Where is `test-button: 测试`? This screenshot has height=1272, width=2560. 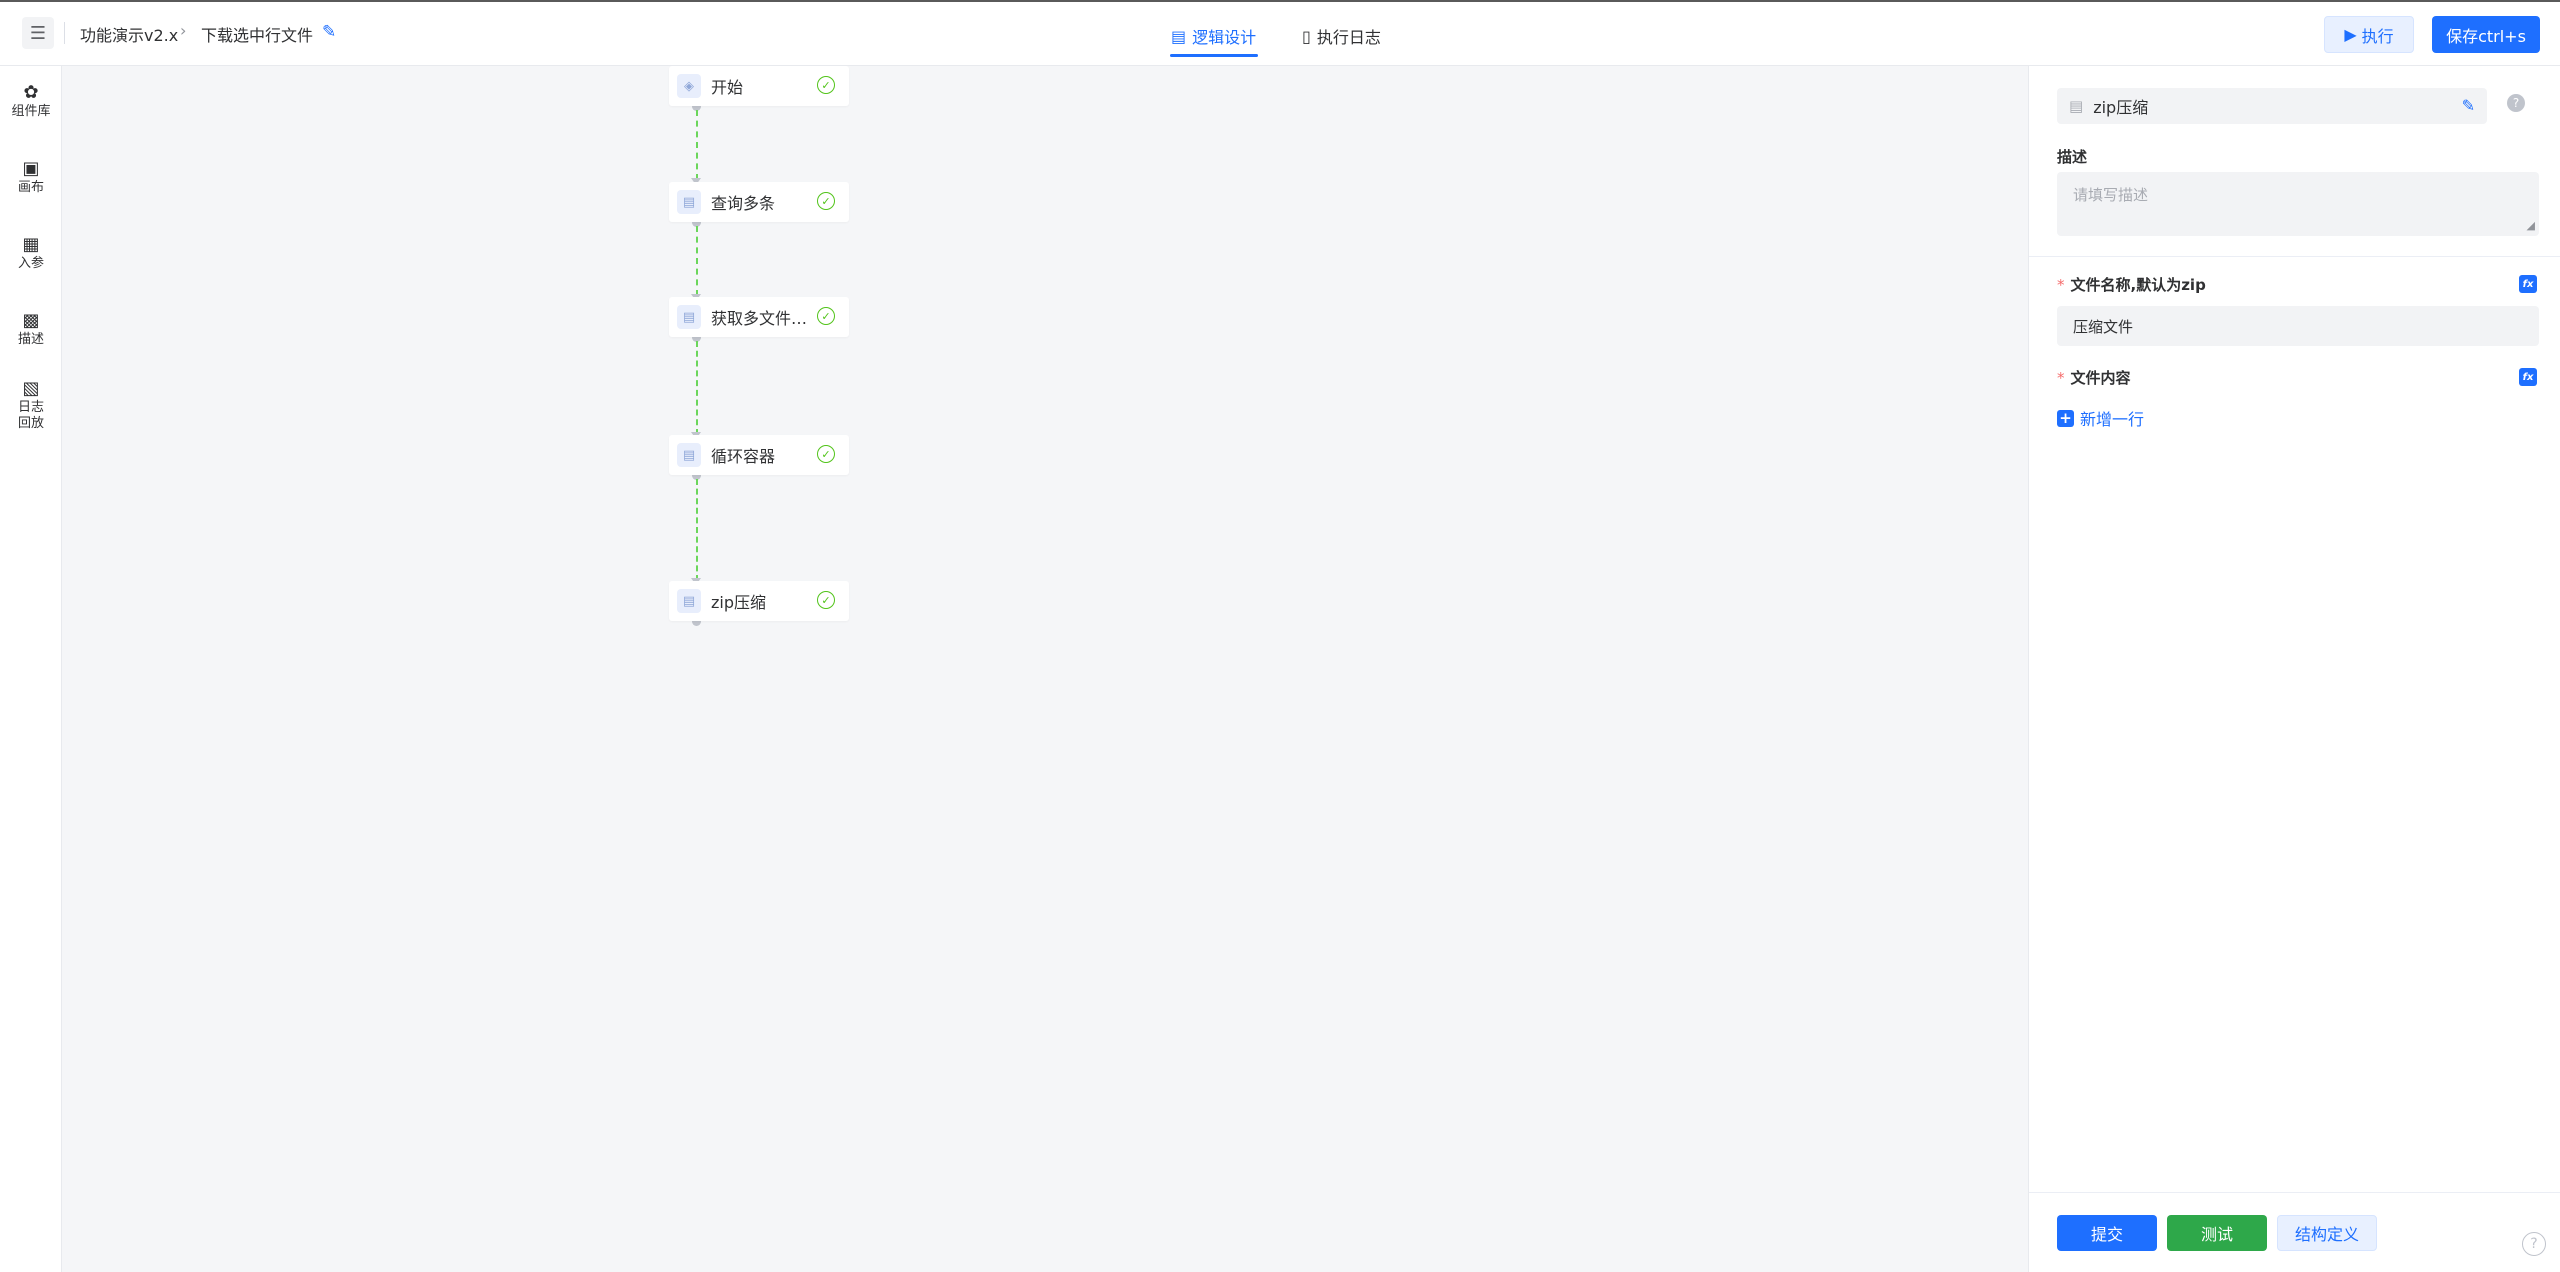
test-button: 测试 is located at coordinates (2217, 1233).